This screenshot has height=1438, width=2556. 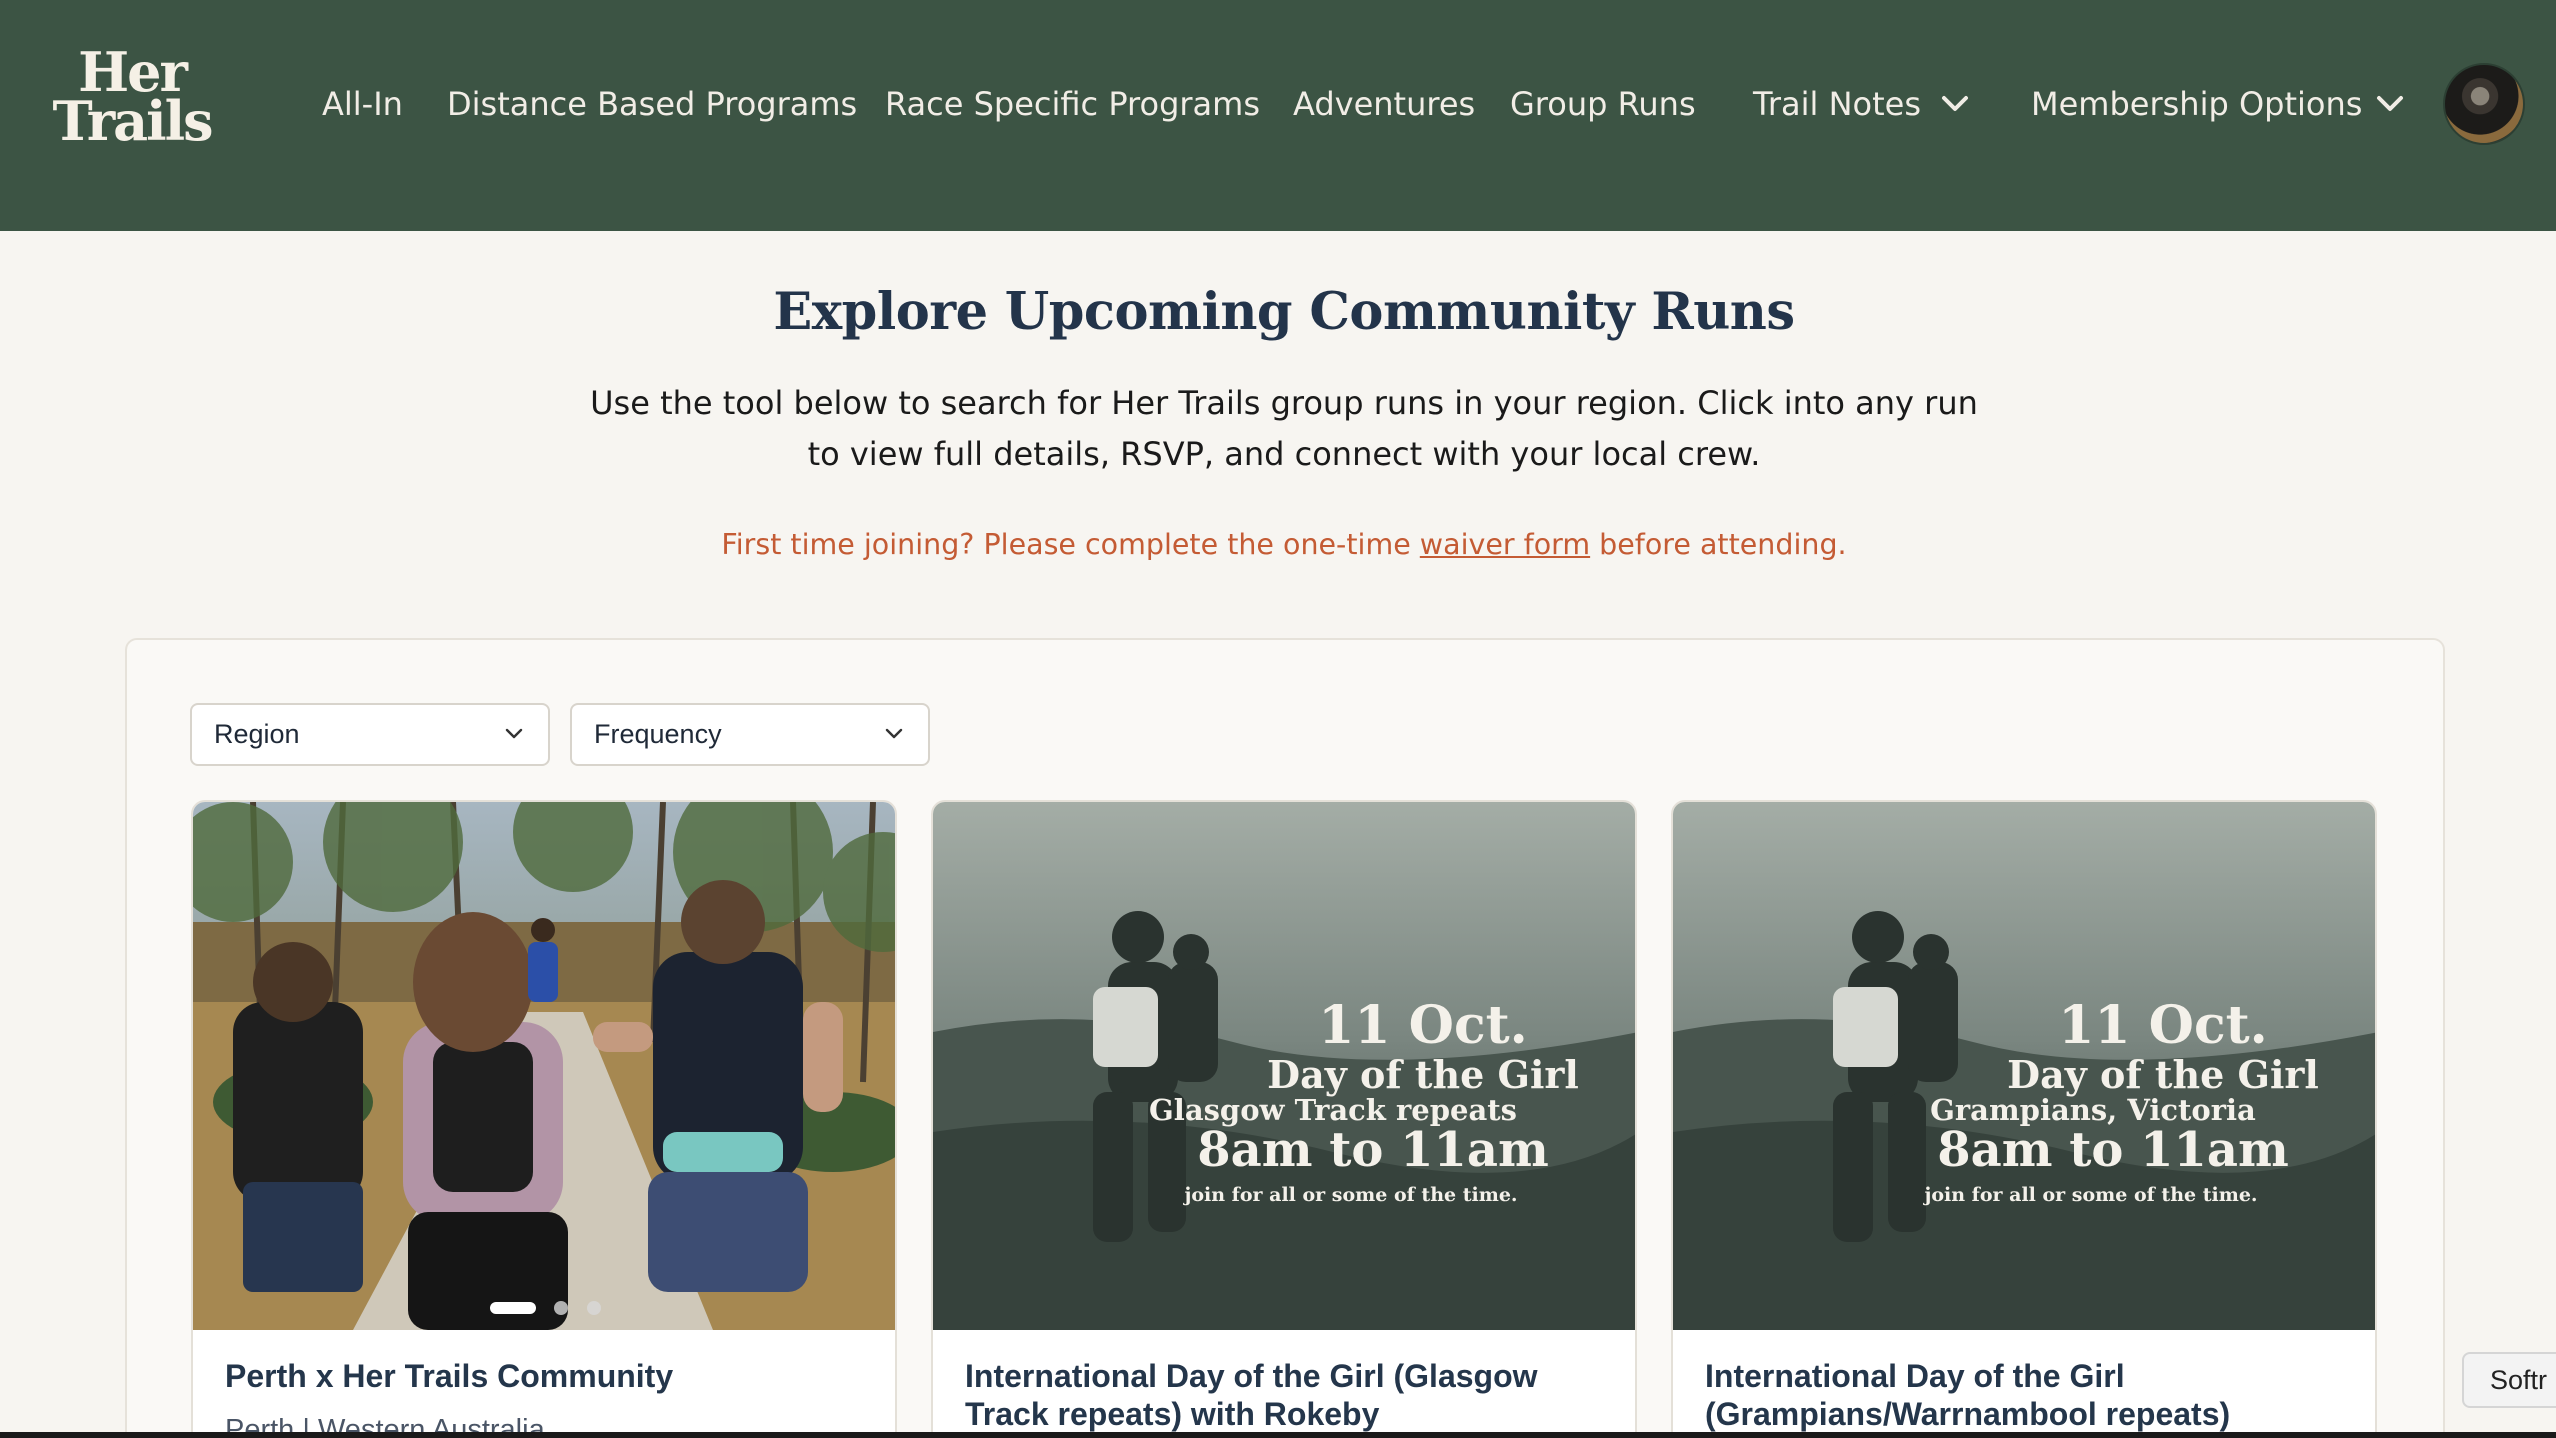 I want to click on nav-trail-notes: Trail Notes, so click(x=1837, y=104).